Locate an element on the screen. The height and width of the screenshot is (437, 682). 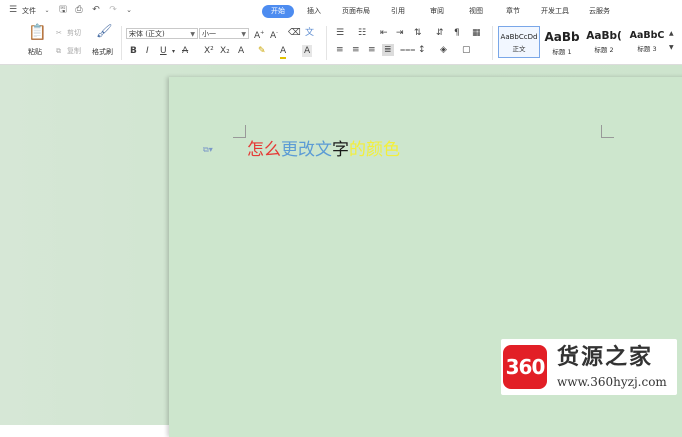
style-preview: AaBb is located at coordinates (562, 37).